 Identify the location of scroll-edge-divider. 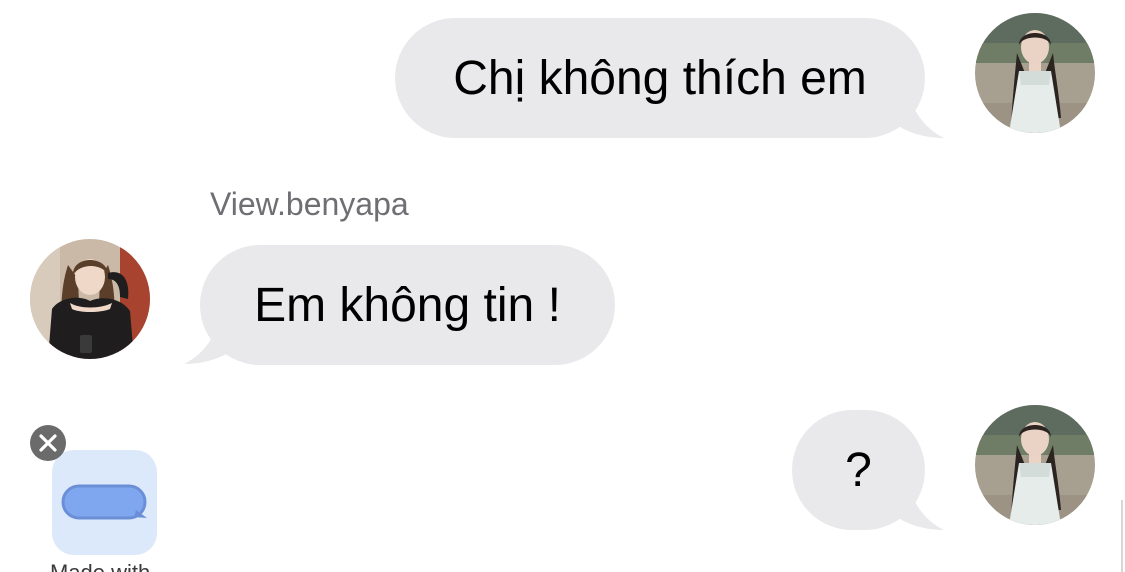
(1122, 536).